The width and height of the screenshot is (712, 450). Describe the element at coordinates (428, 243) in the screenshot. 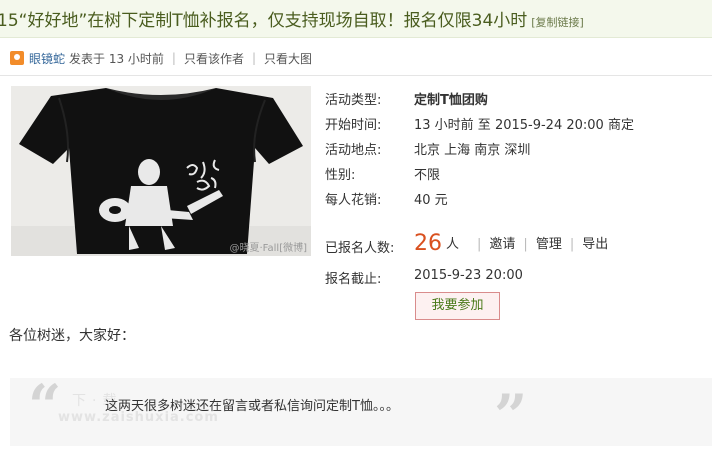

I see `registered-count: 26` at that location.